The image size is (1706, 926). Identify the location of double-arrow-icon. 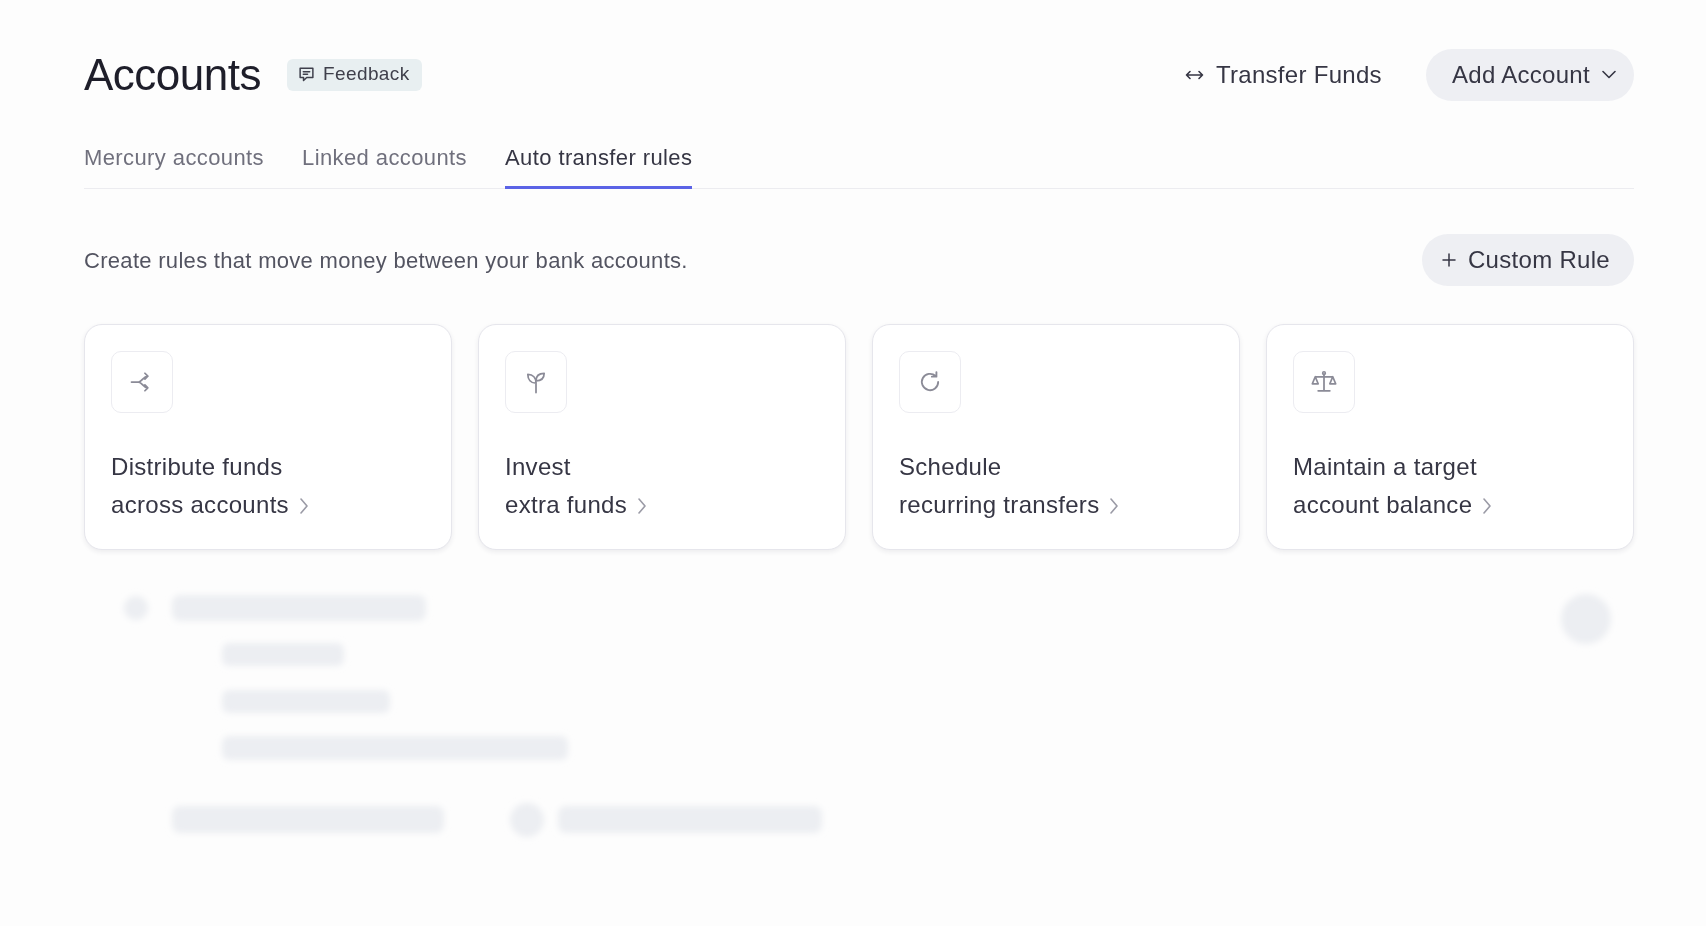
(1194, 74).